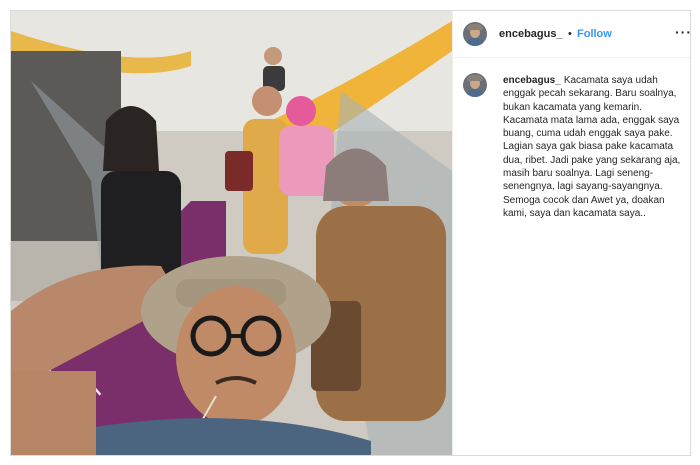 The image size is (700, 465). What do you see at coordinates (475, 85) in the screenshot?
I see `caption-avatar` at bounding box center [475, 85].